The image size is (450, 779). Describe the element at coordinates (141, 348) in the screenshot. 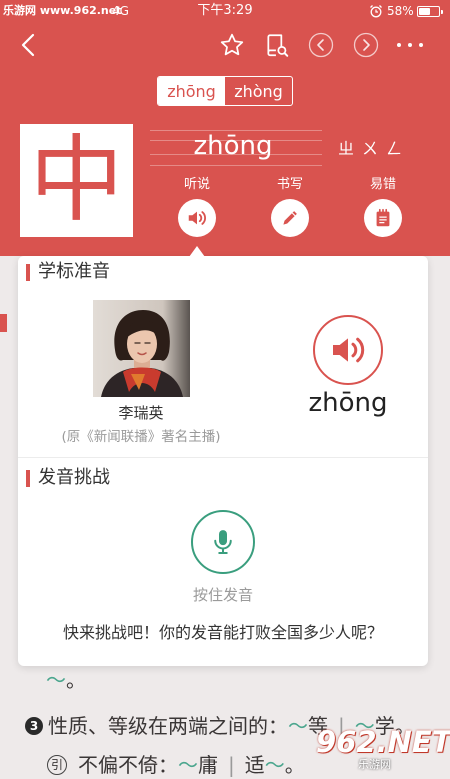

I see `announcer-photo` at that location.